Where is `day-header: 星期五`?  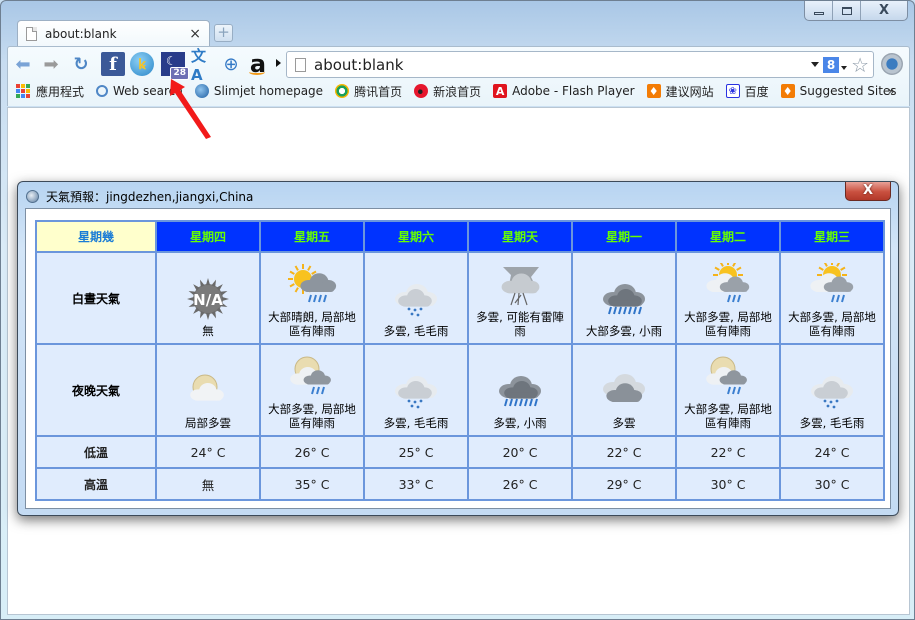
day-header: 星期五 is located at coordinates (312, 236).